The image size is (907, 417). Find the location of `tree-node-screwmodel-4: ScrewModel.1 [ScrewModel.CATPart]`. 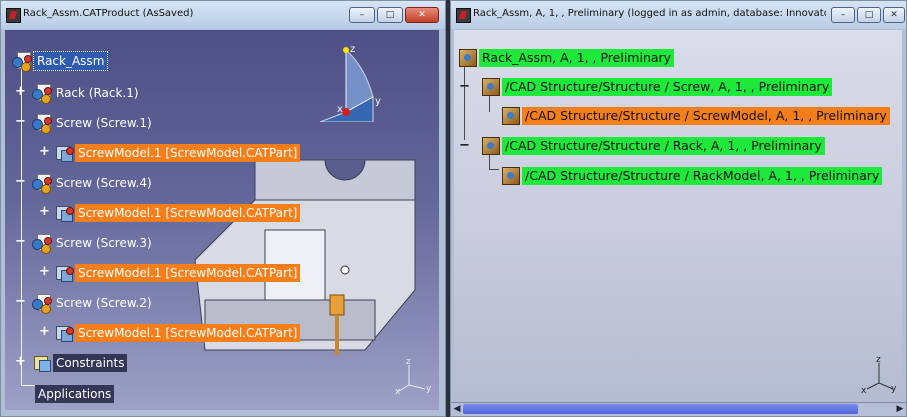

tree-node-screwmodel-4: ScrewModel.1 [ScrewModel.CATPart] is located at coordinates (177, 213).